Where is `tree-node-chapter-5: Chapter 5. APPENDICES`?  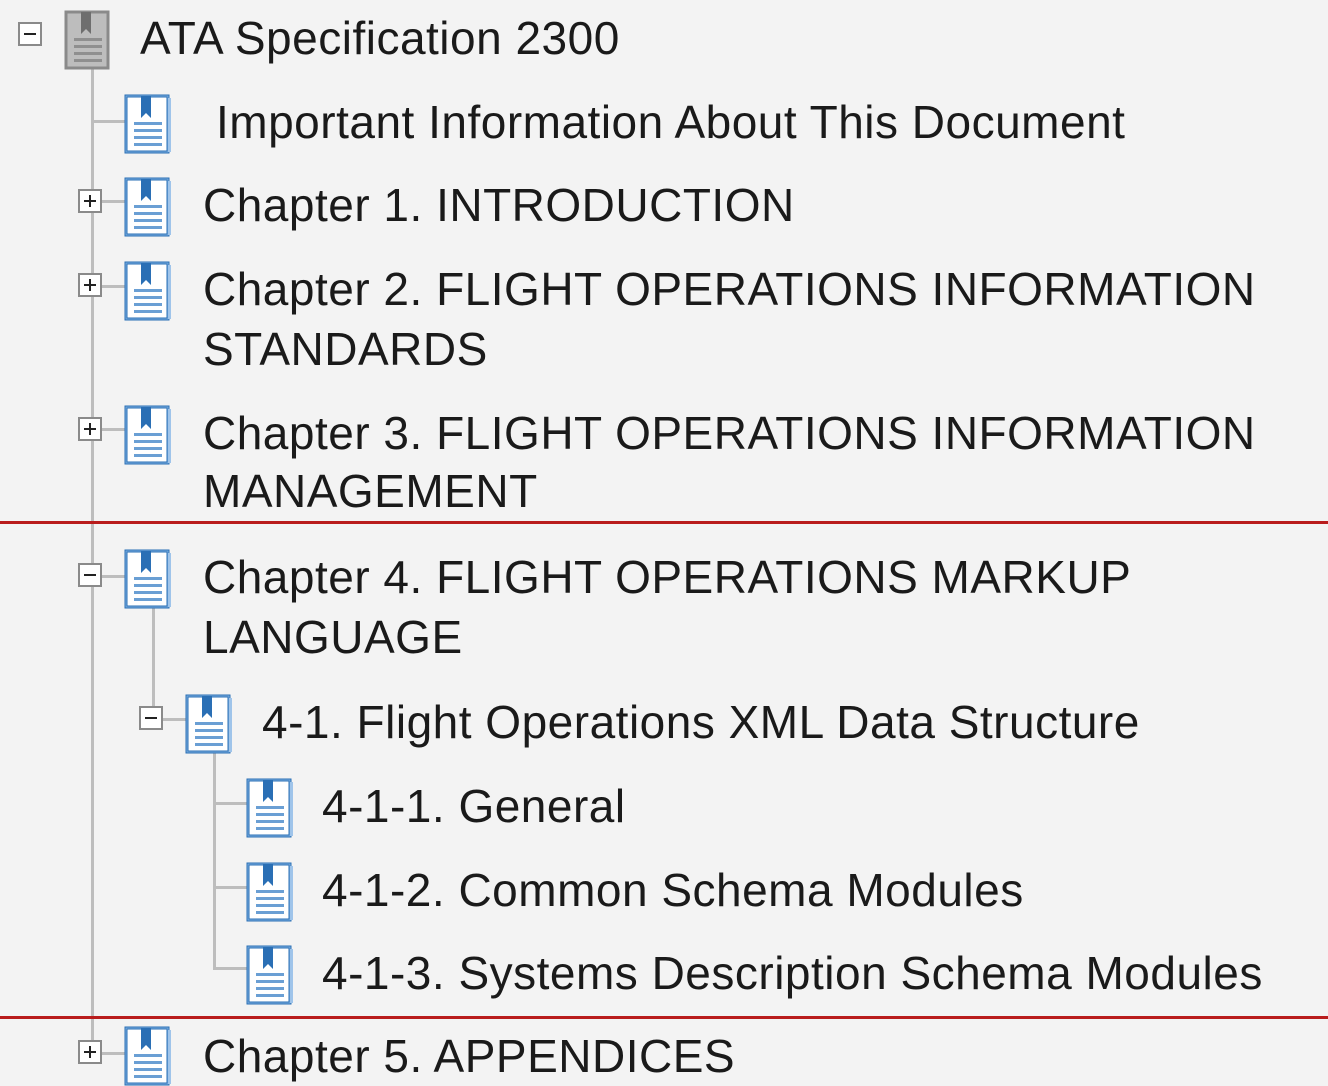 tree-node-chapter-5: Chapter 5. APPENDICES is located at coordinates (664, 1053).